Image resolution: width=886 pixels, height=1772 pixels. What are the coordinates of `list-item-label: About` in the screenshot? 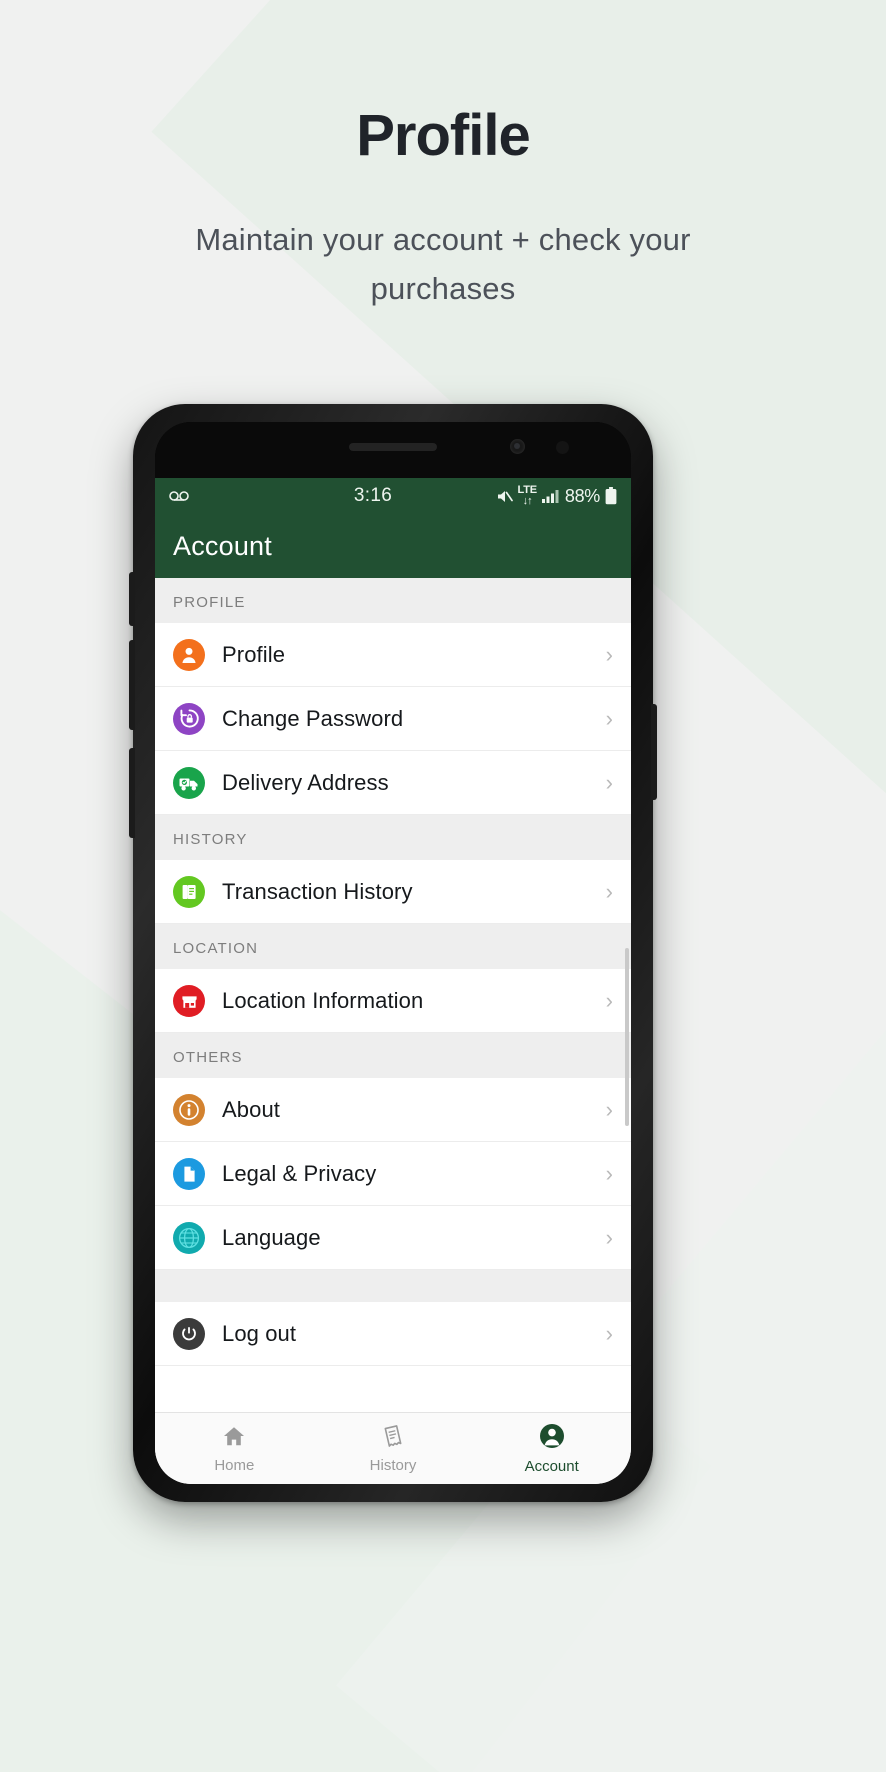 It's located at (251, 1109).